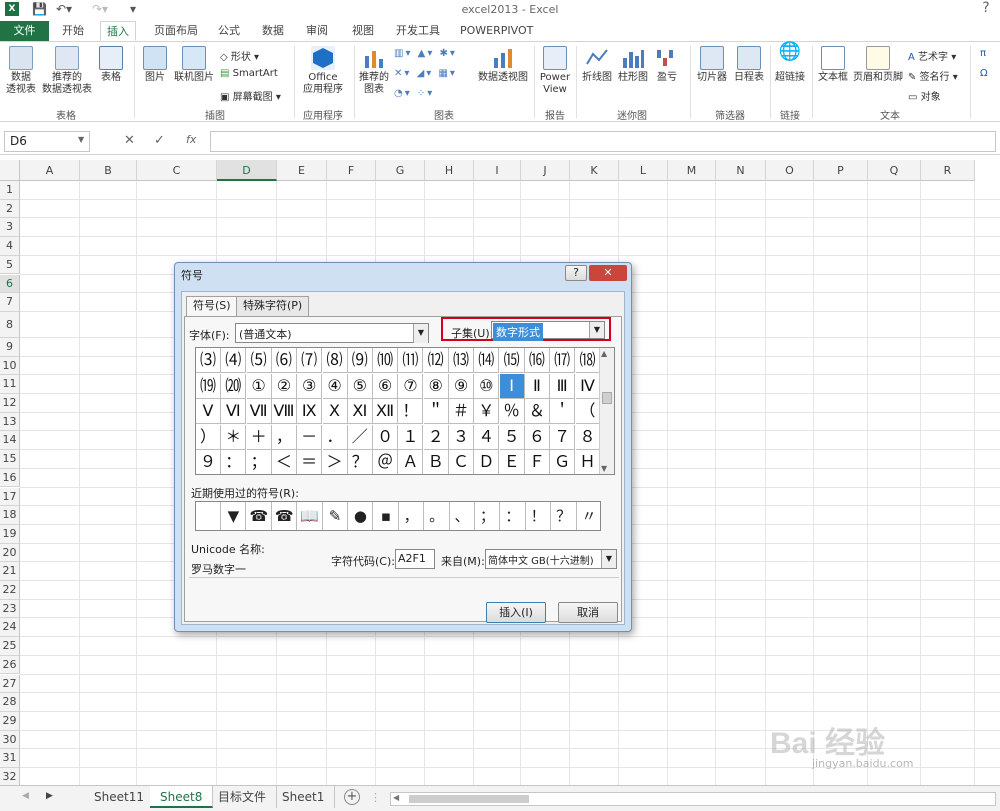 The image size is (1000, 811). Describe the element at coordinates (537, 462) in the screenshot. I see `symbol-cell: Ｆ` at that location.